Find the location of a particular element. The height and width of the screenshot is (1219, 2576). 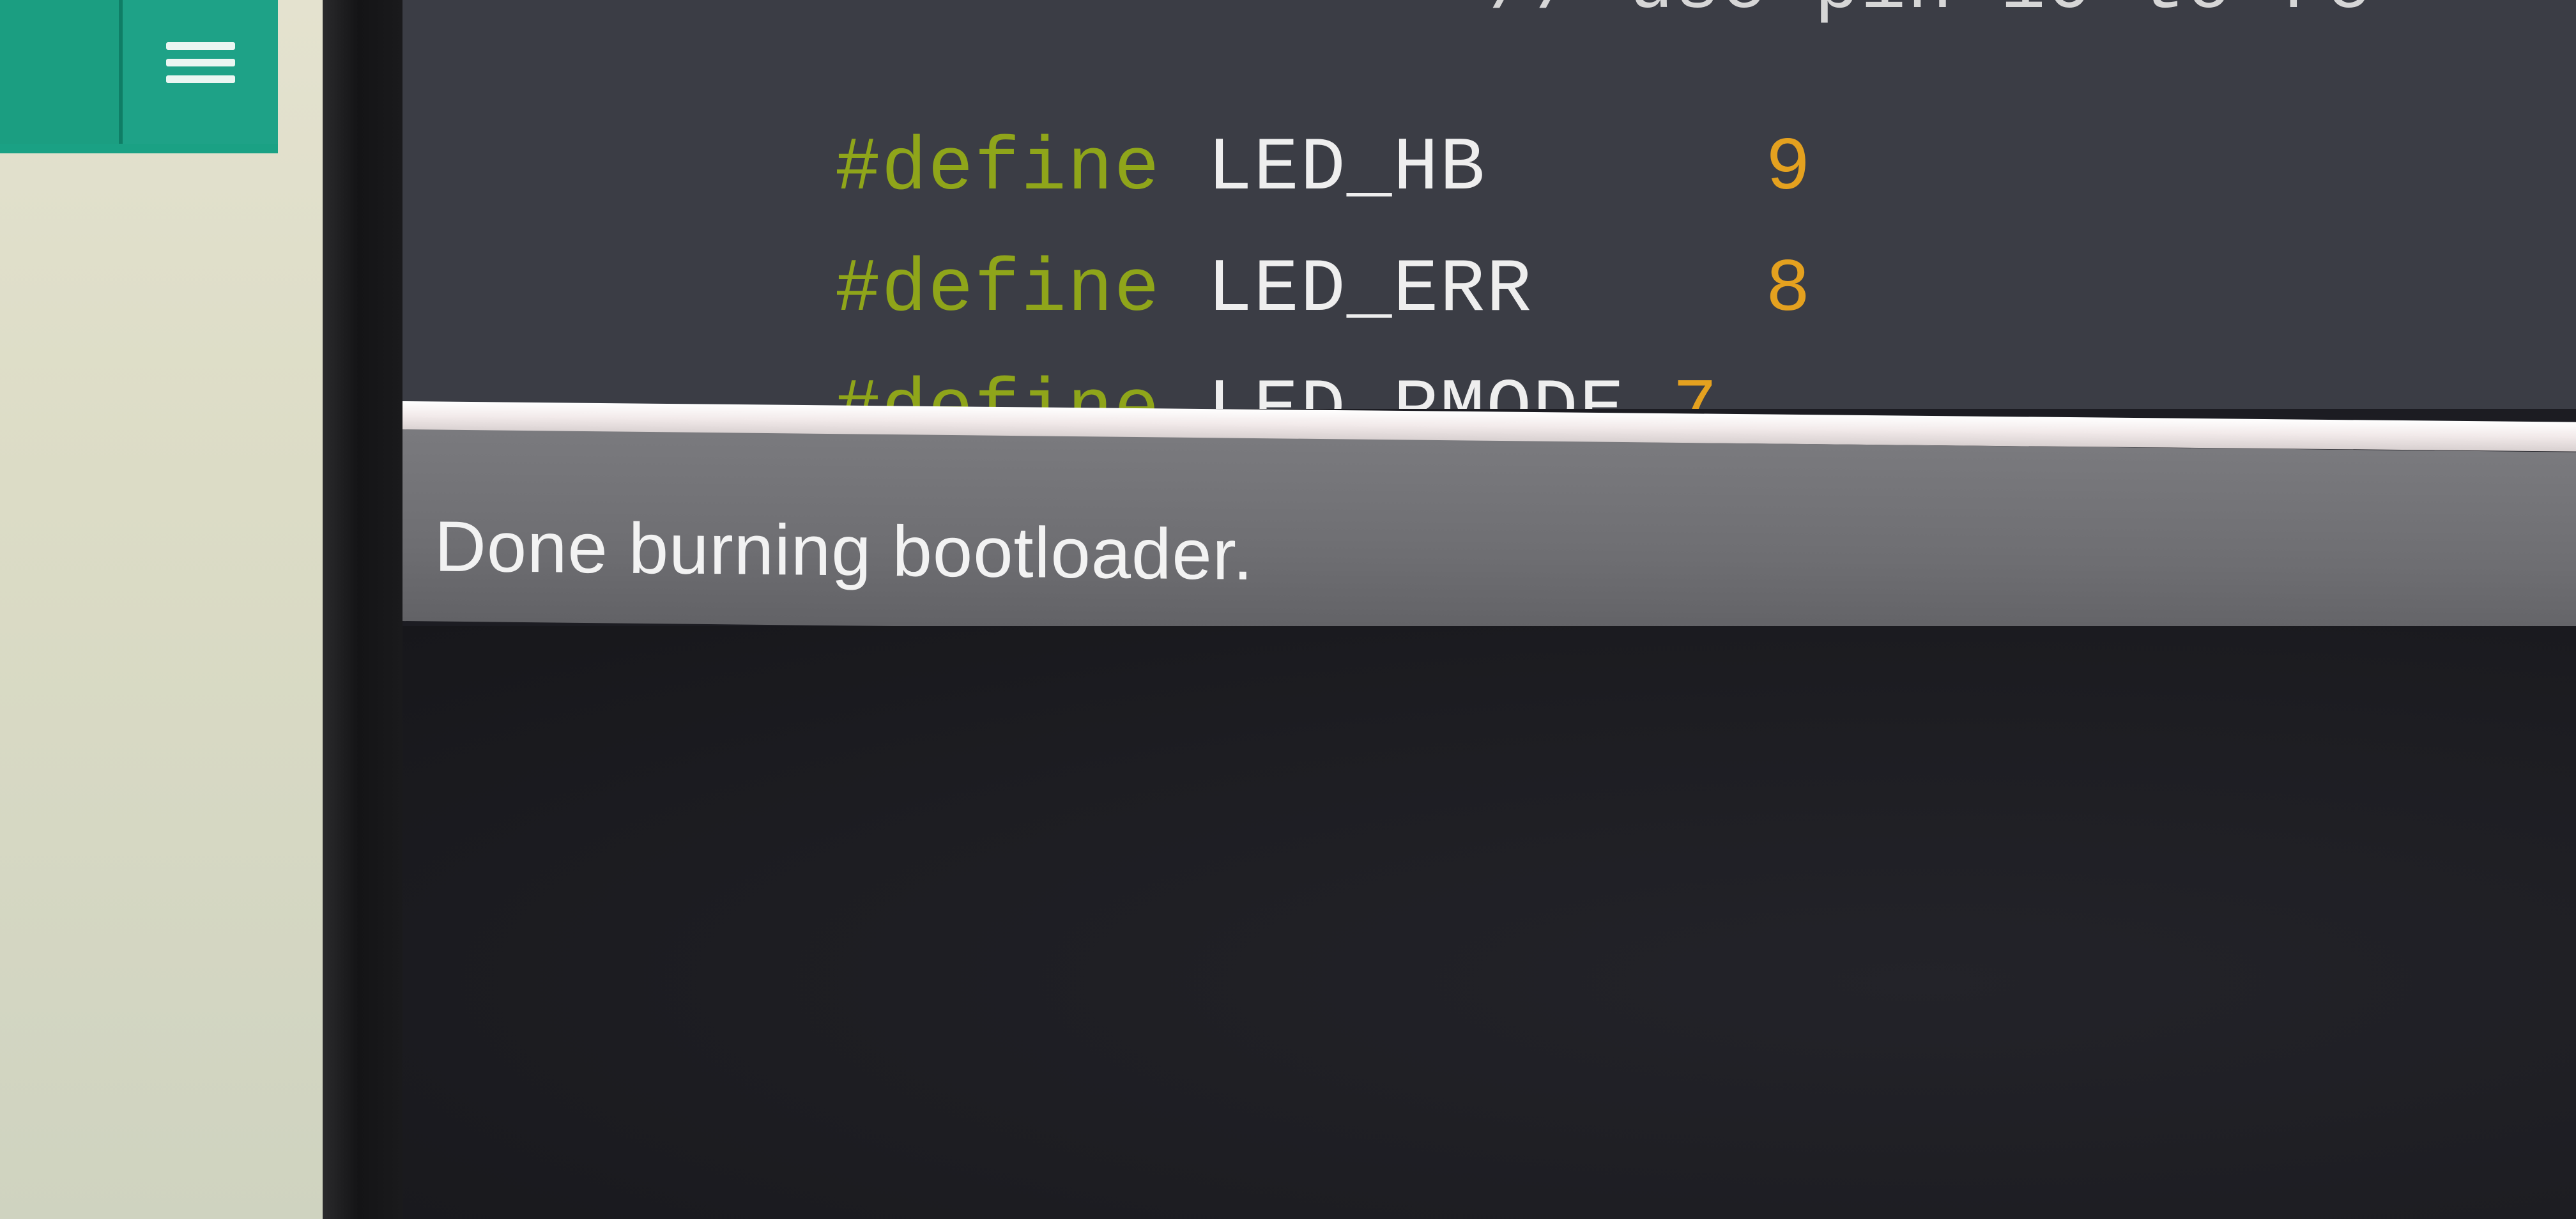

hamburger-menu-icon is located at coordinates (200, 62).